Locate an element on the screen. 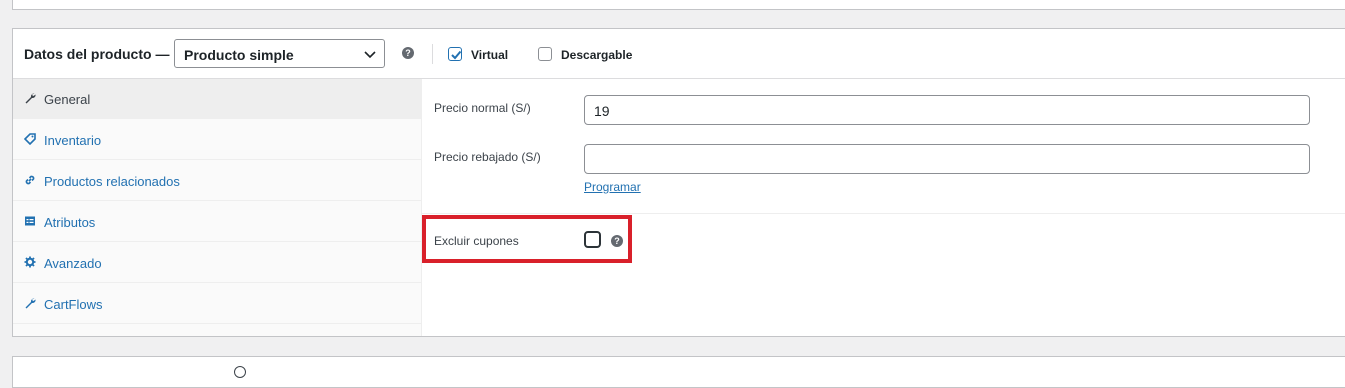 Image resolution: width=1345 pixels, height=388 pixels. virtual-checkbox is located at coordinates (455, 54).